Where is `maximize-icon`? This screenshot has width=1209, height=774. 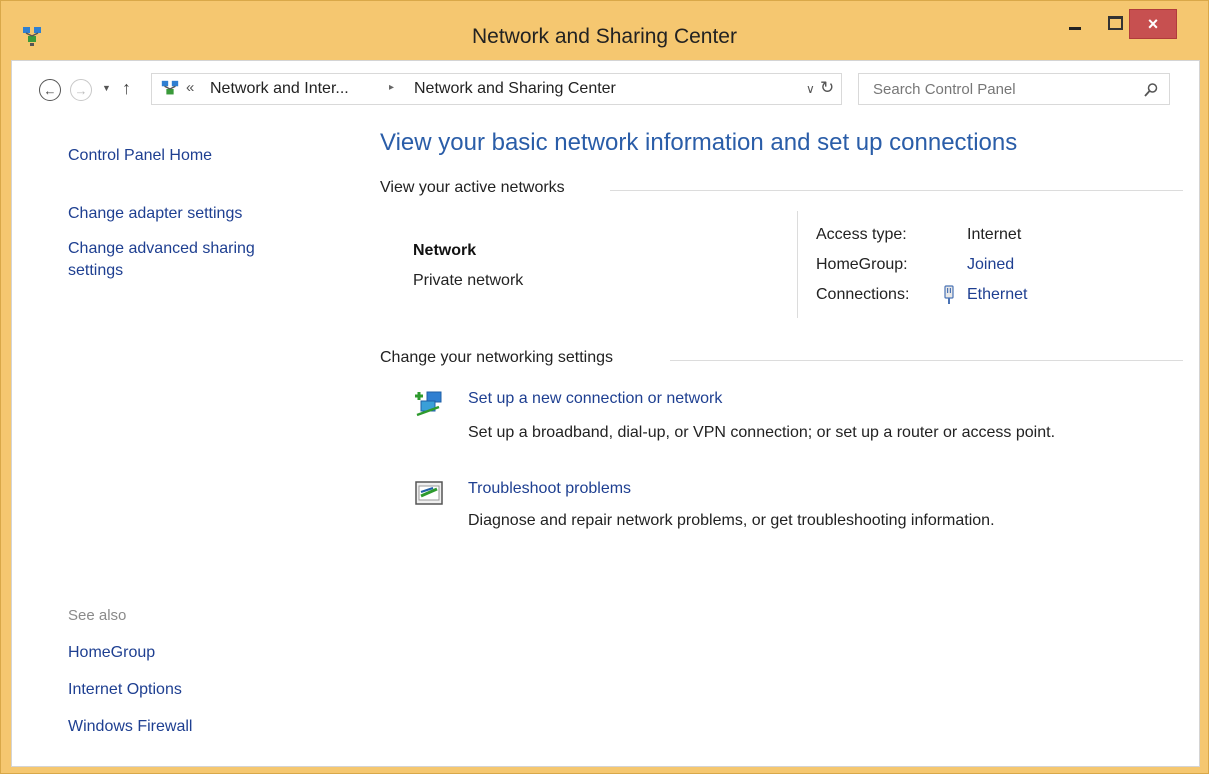 maximize-icon is located at coordinates (1115, 23).